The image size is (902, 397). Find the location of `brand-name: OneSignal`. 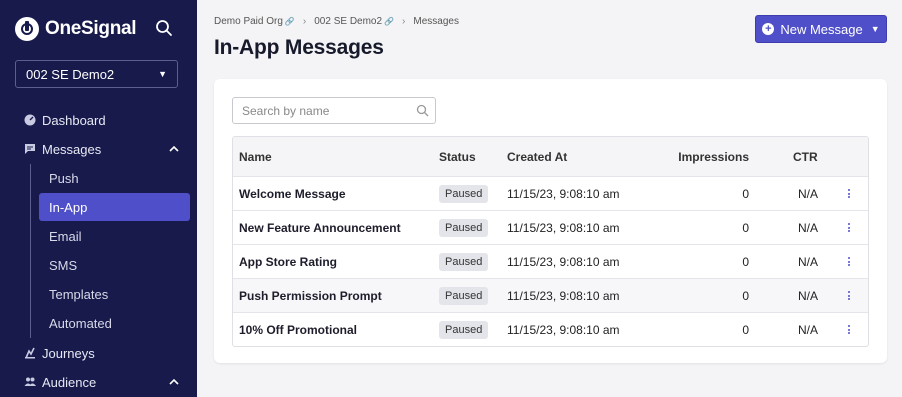

brand-name: OneSignal is located at coordinates (91, 28).